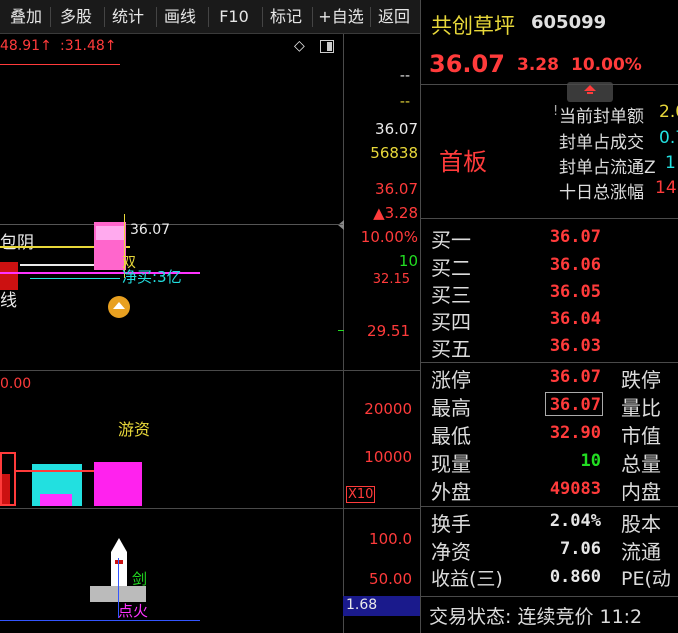  Describe the element at coordinates (641, 464) in the screenshot. I see `quote-label-right: 总量` at that location.